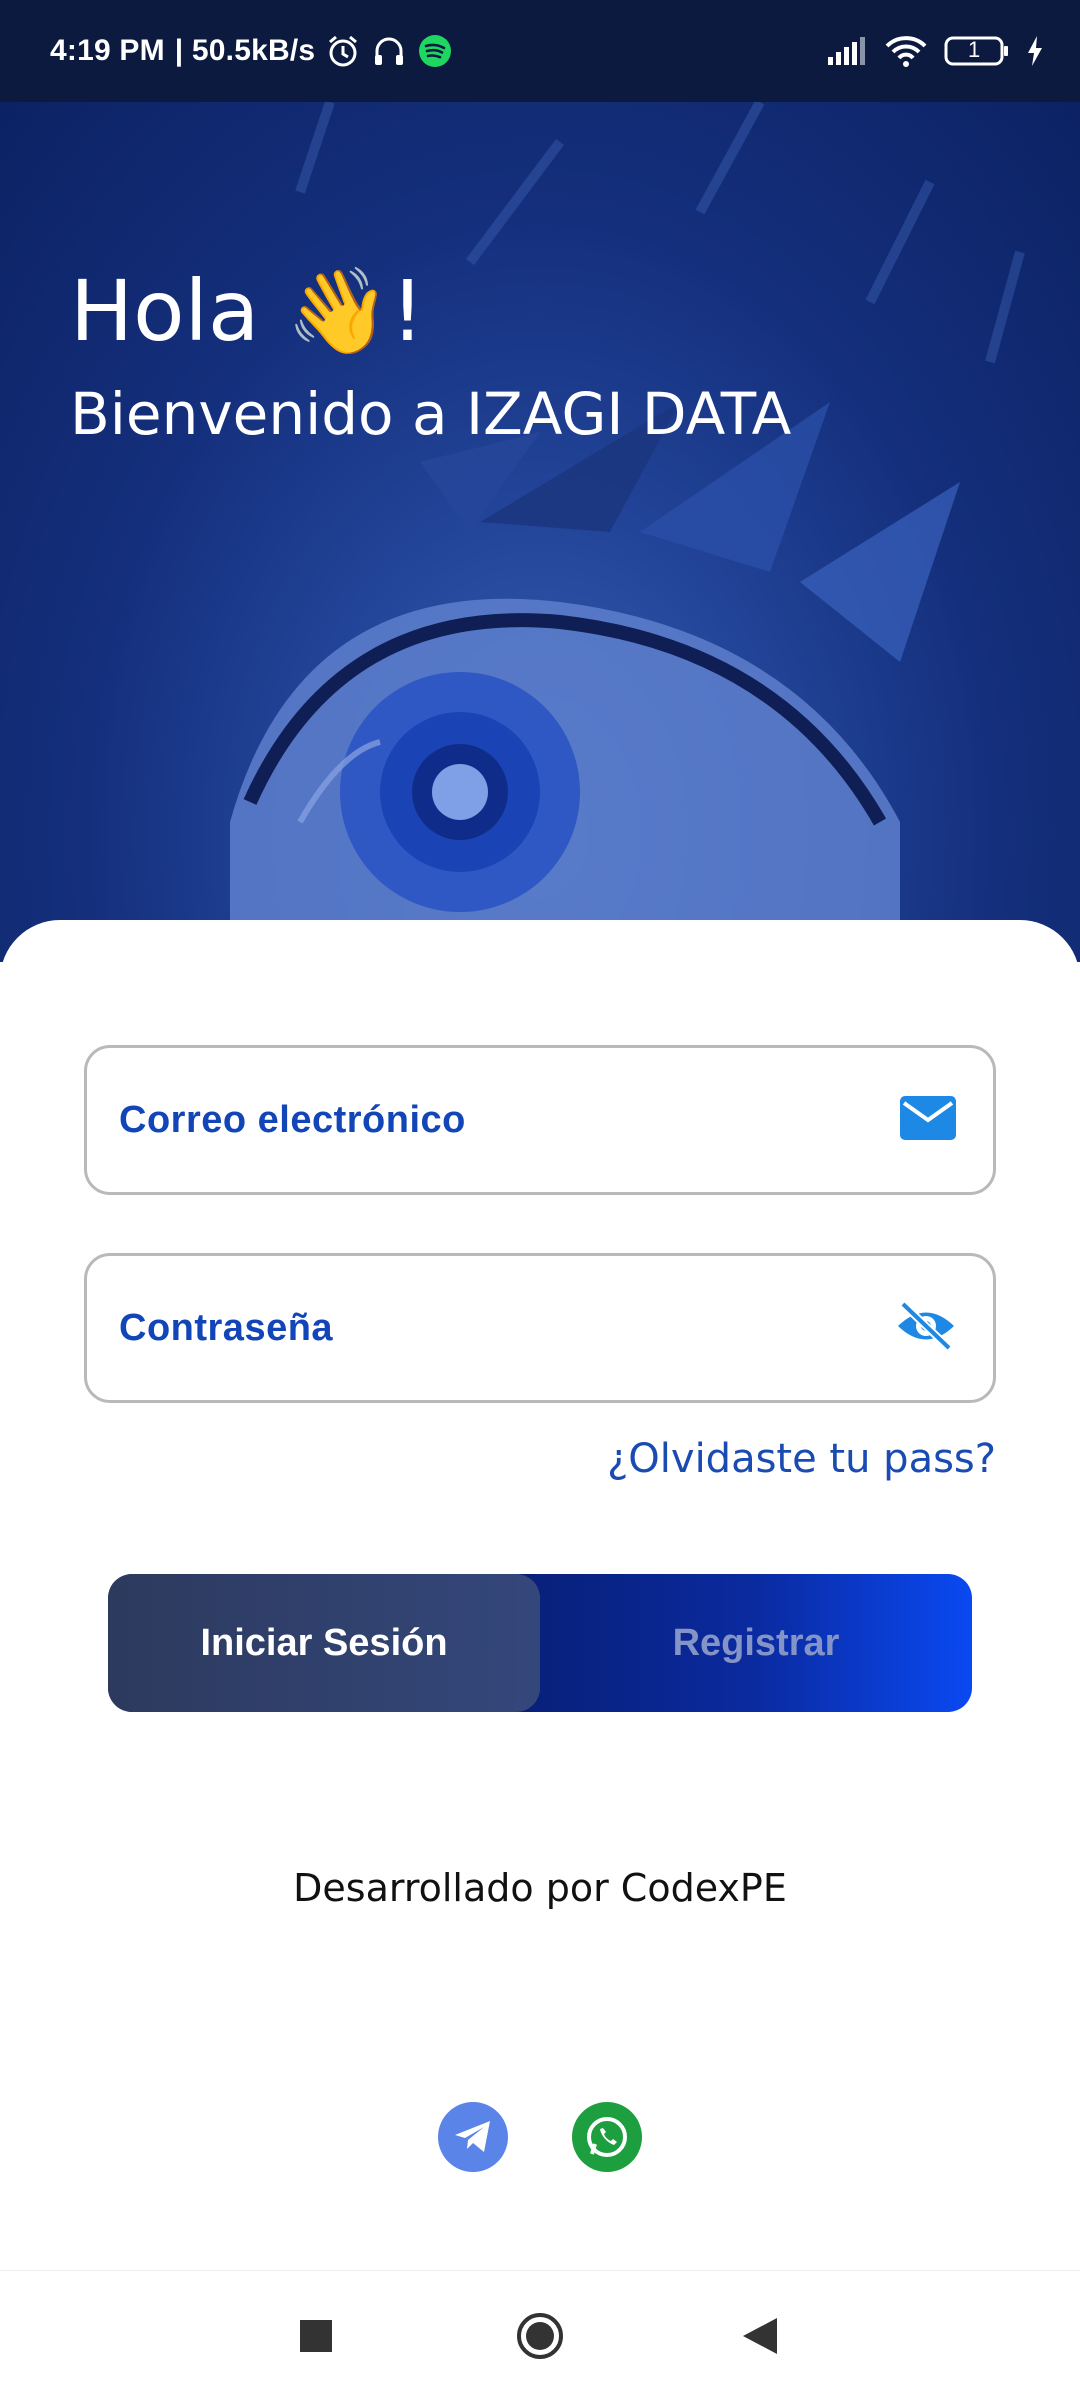 The width and height of the screenshot is (1080, 2401). Describe the element at coordinates (607, 2137) in the screenshot. I see `whatsapp-icon` at that location.